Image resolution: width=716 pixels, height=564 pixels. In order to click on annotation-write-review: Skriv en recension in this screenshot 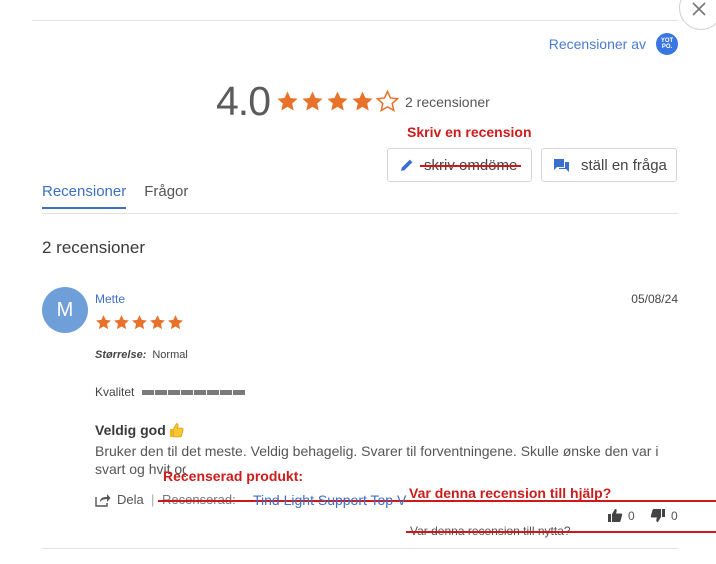, I will do `click(469, 132)`.